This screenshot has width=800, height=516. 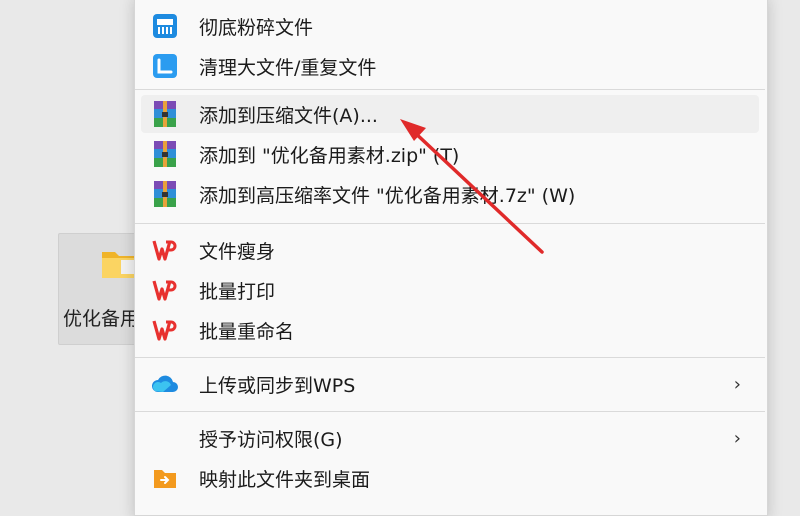 What do you see at coordinates (472, 186) in the screenshot?
I see `annotation-arrow` at bounding box center [472, 186].